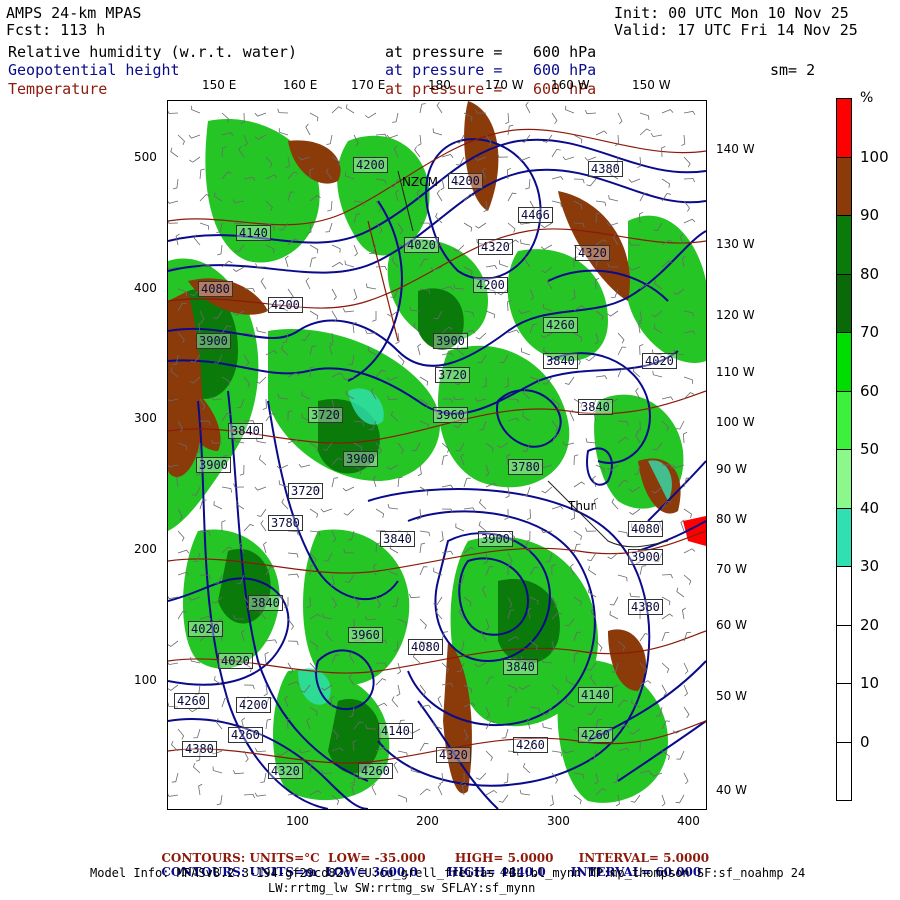 Image resolution: width=900 pixels, height=900 pixels. Describe the element at coordinates (94, 70) in the screenshot. I see `field-height-name: Geopotential height` at that location.